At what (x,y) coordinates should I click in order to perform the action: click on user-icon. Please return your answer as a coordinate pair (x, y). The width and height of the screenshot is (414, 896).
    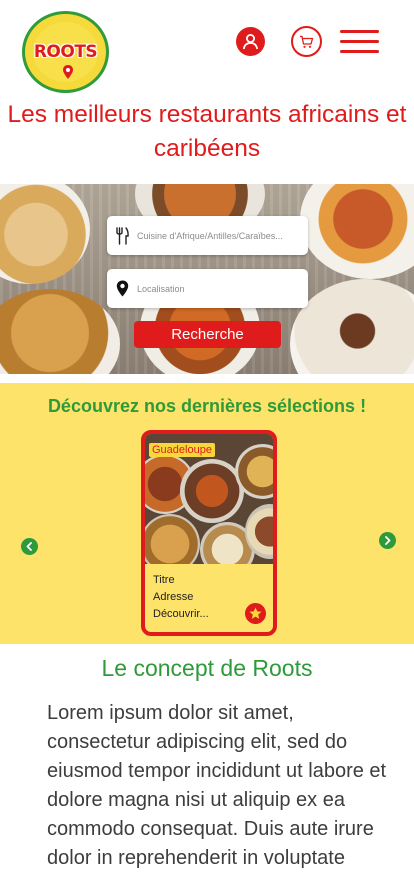
    Looking at the image, I should click on (250, 42).